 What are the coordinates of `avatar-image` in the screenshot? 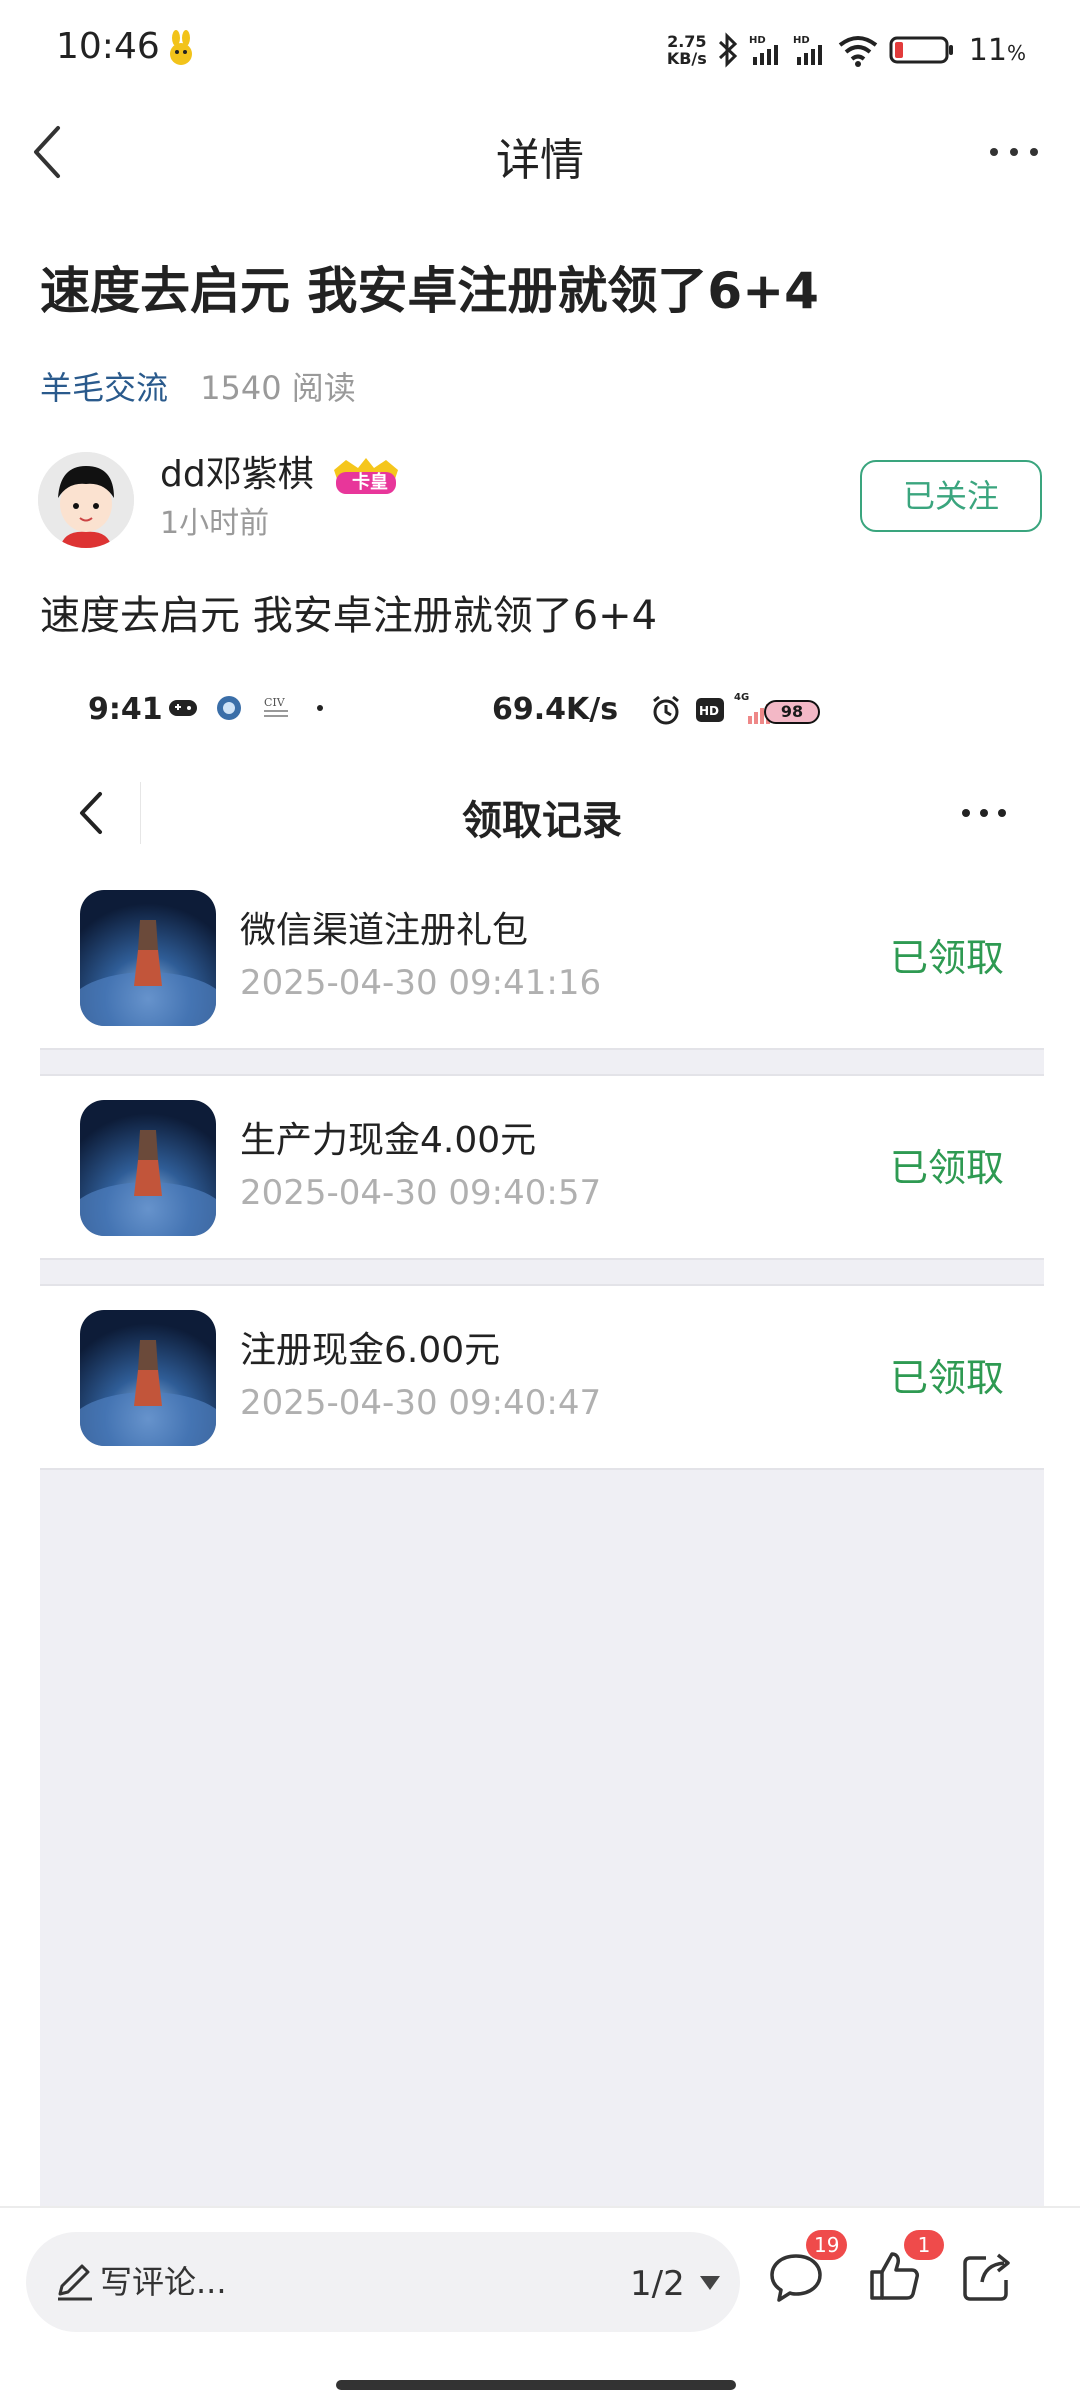 It's located at (86, 500).